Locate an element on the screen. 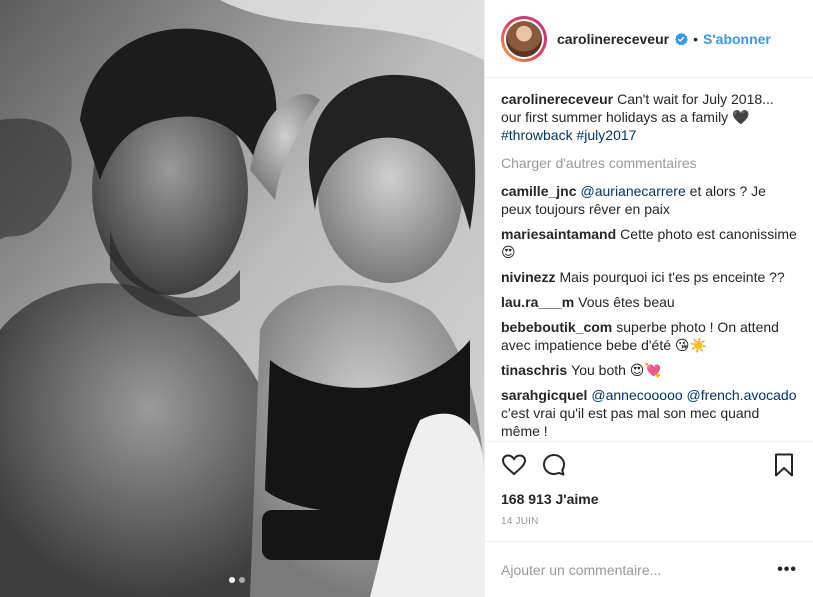 The width and height of the screenshot is (813, 597). comment-text: Vous êtes beau is located at coordinates (626, 302).